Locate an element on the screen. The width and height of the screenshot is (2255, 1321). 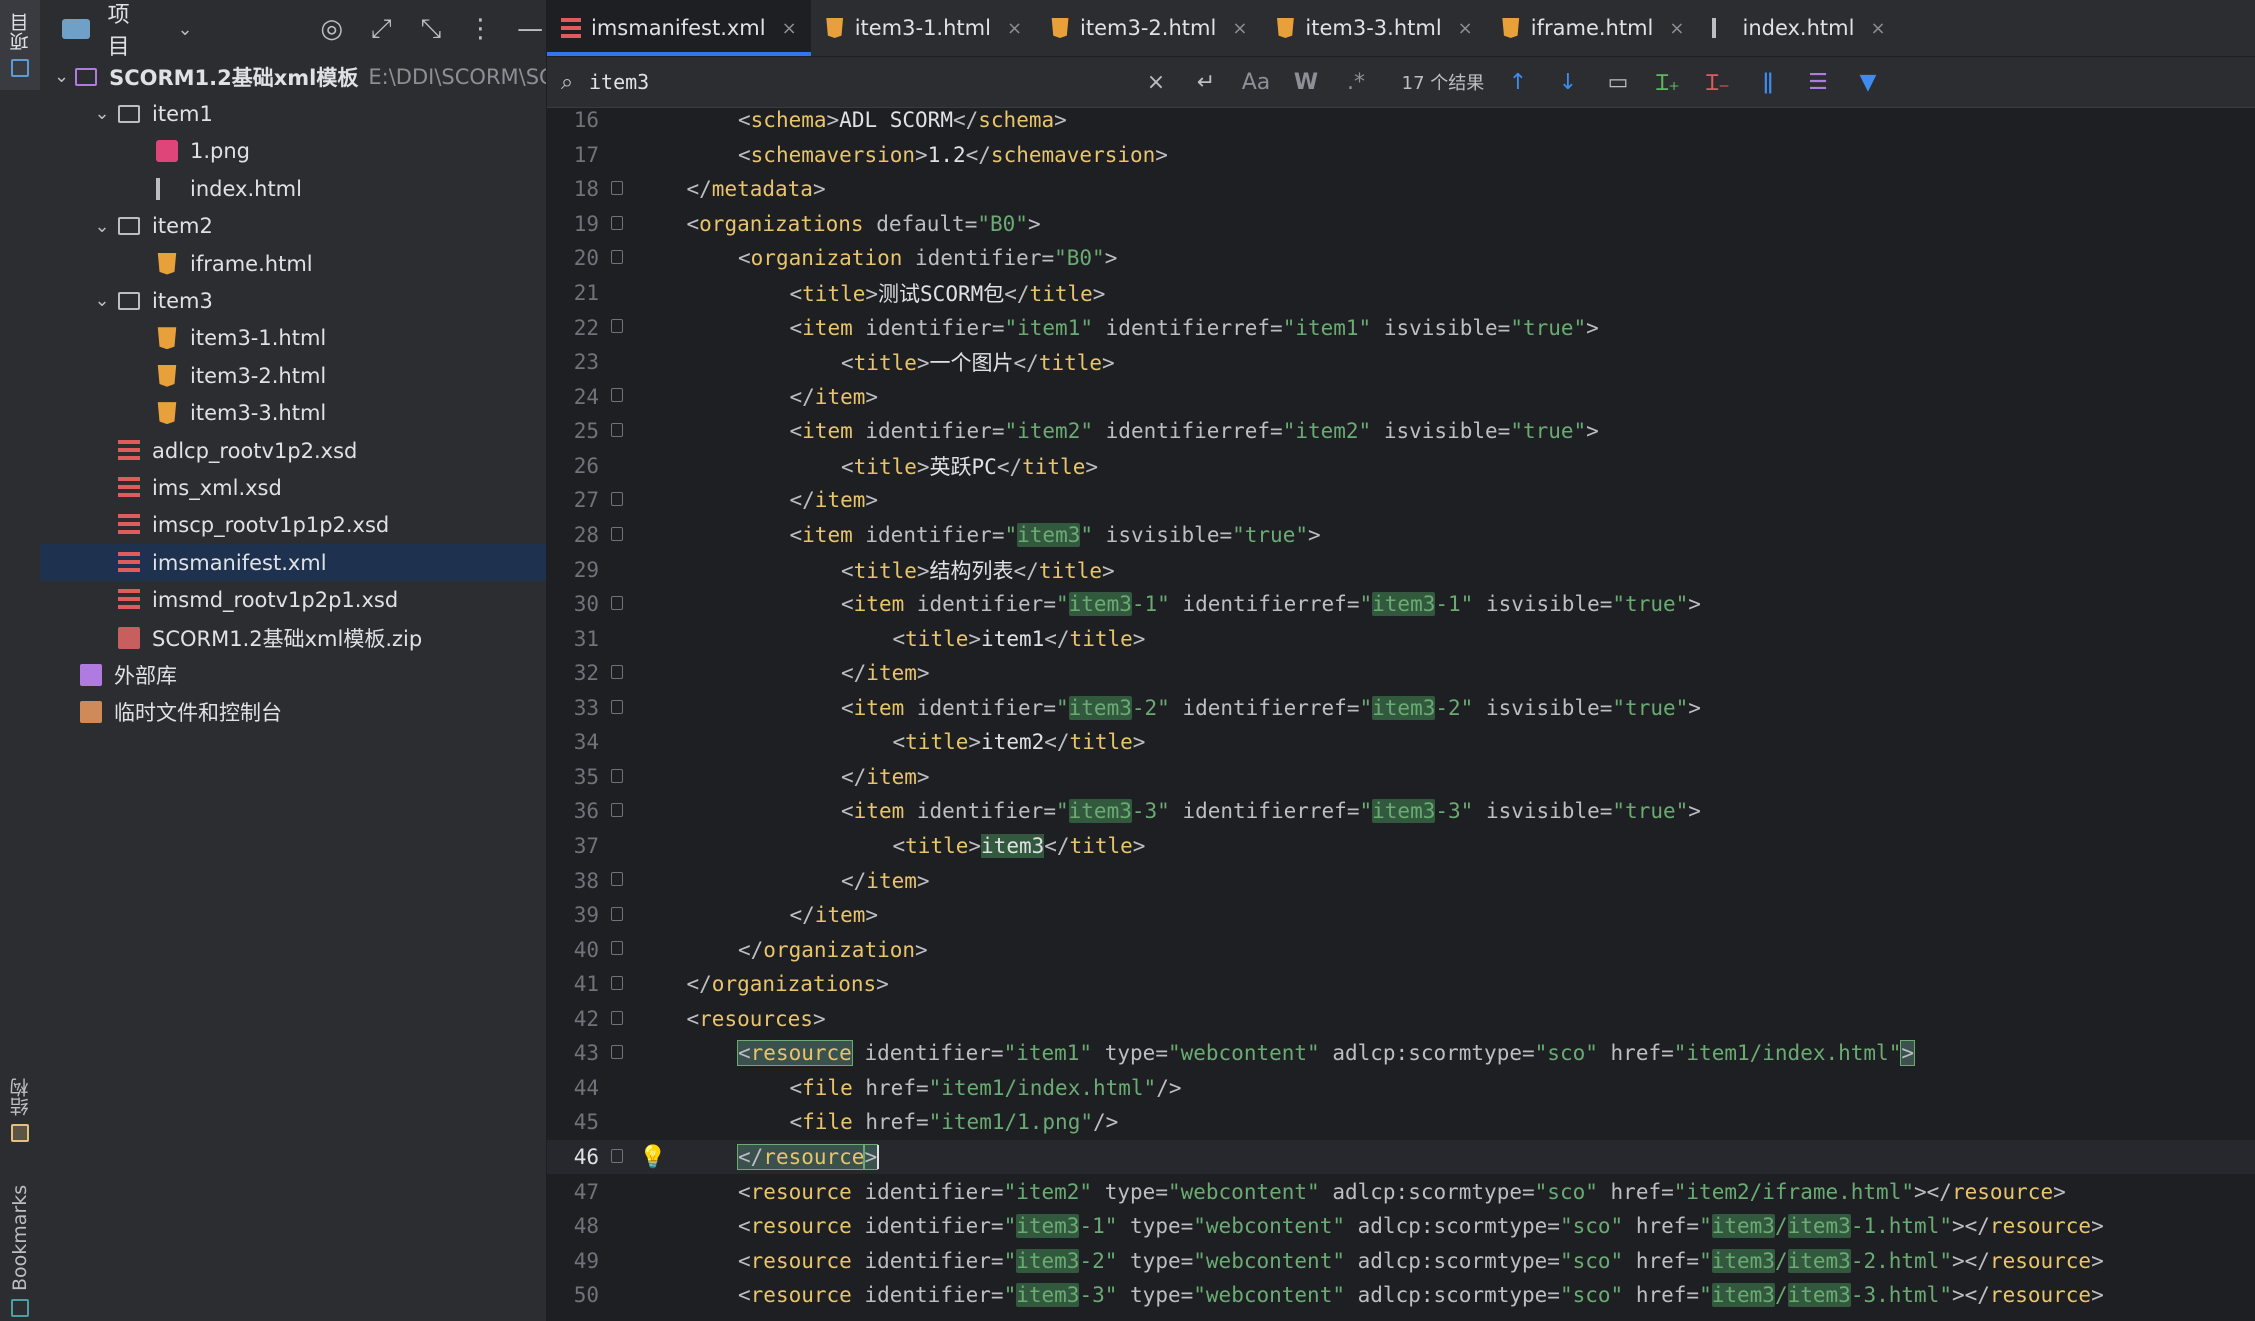
code-line: 32 </item> is located at coordinates (1401, 673).